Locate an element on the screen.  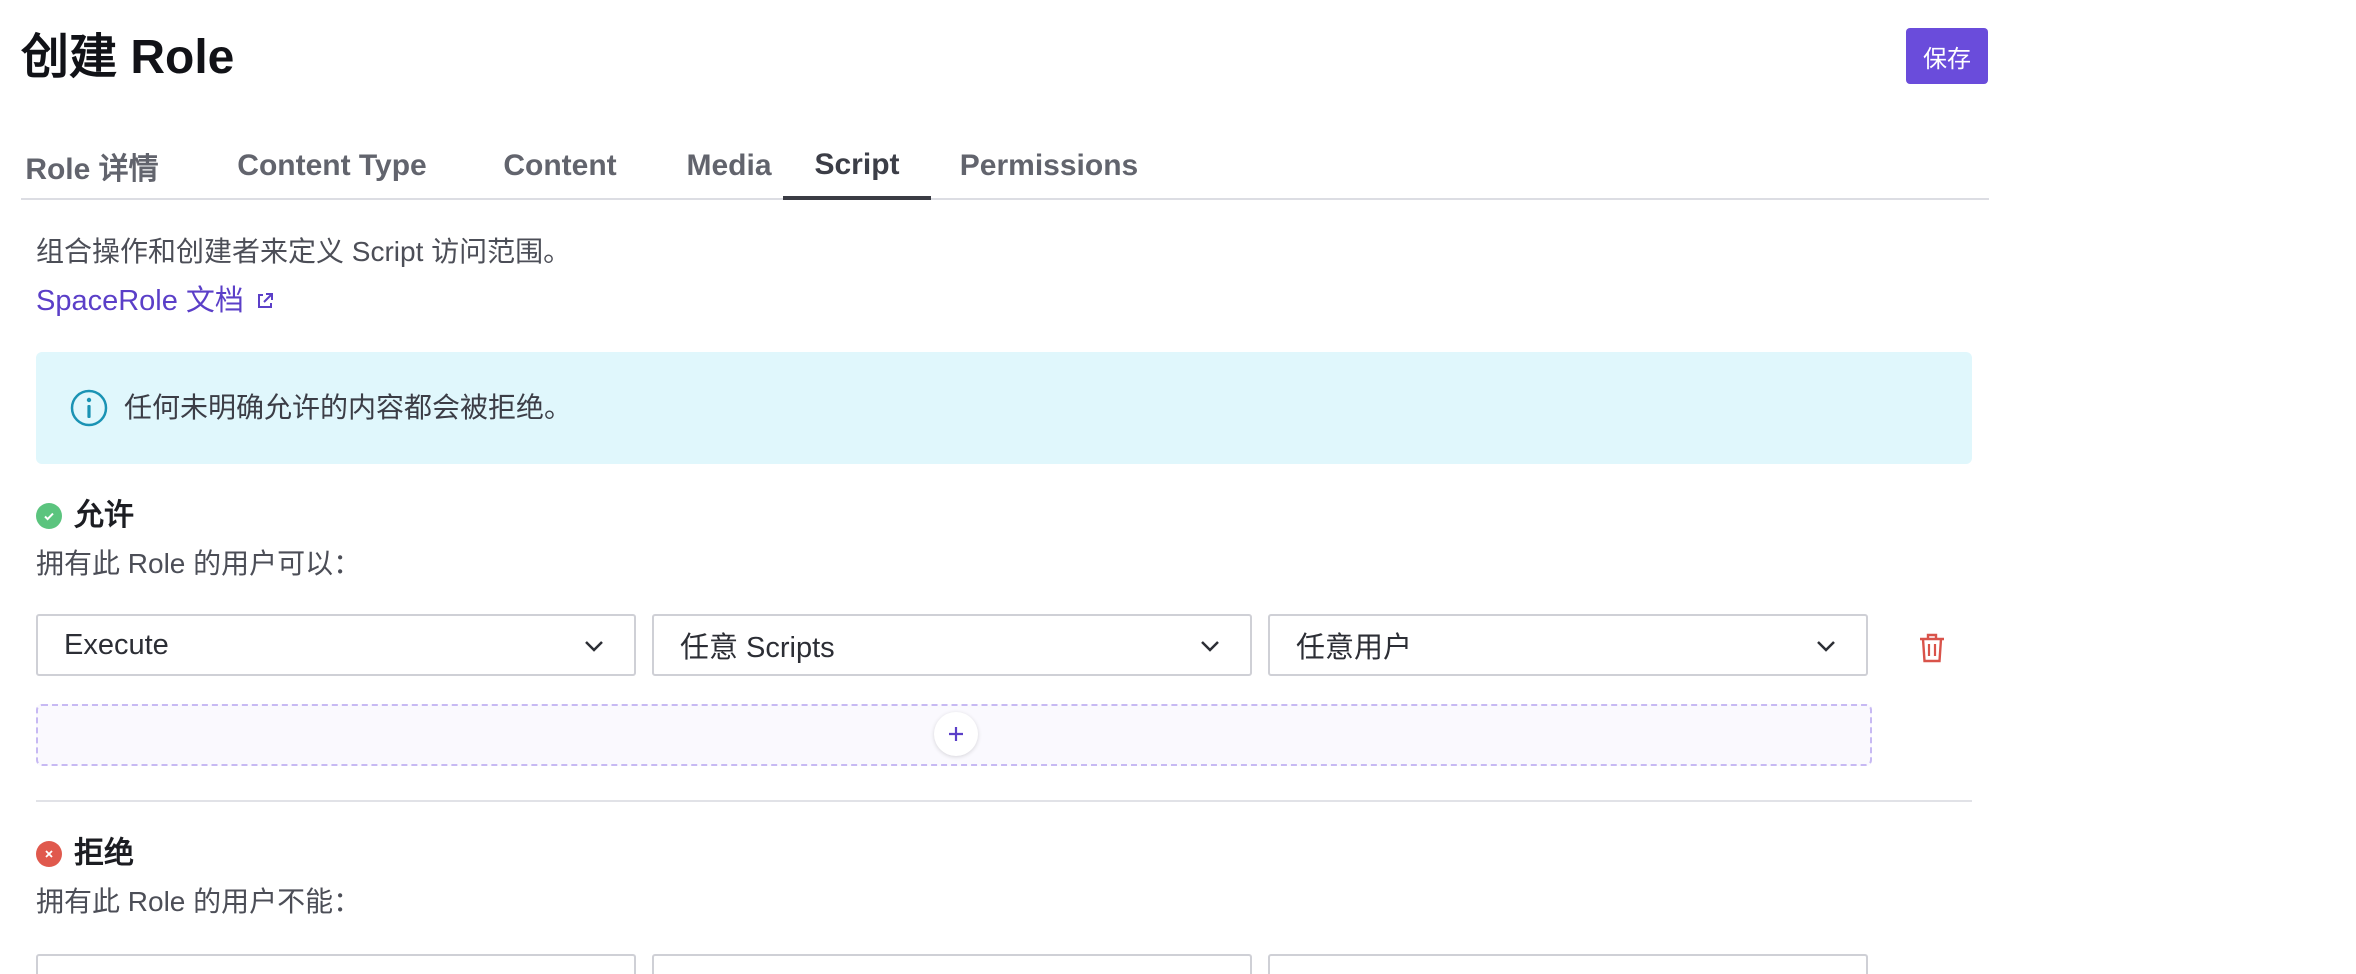
allow-section-title: 允许 is located at coordinates (85, 516).